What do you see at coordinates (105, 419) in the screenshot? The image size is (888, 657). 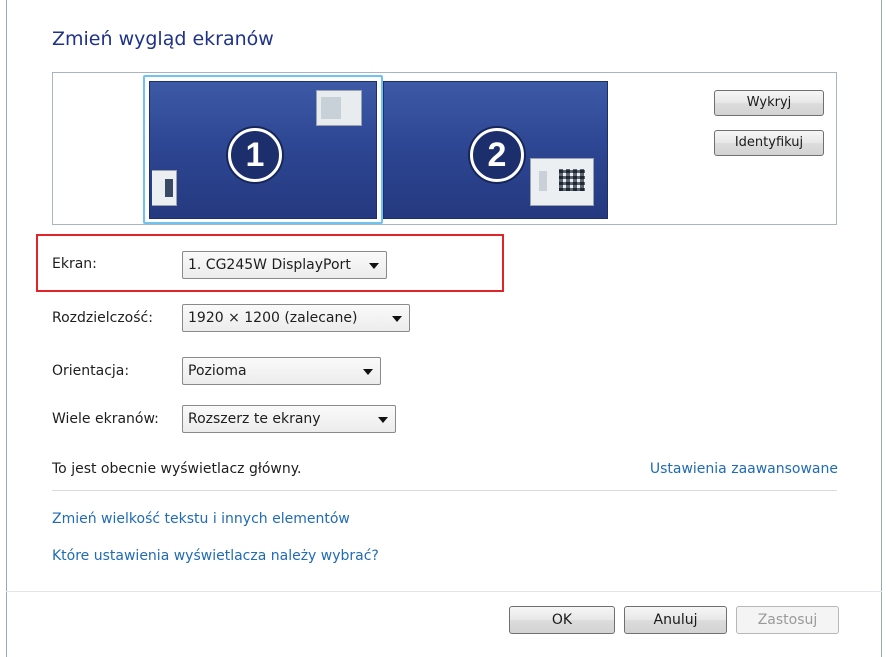 I see `multiple-displays-label: Wiele ekranów:` at bounding box center [105, 419].